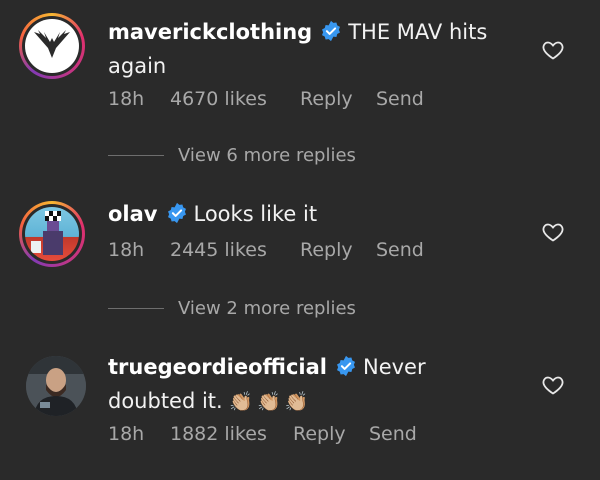 This screenshot has height=480, width=600. I want to click on view-replies-label: View 6 more replies, so click(267, 155).